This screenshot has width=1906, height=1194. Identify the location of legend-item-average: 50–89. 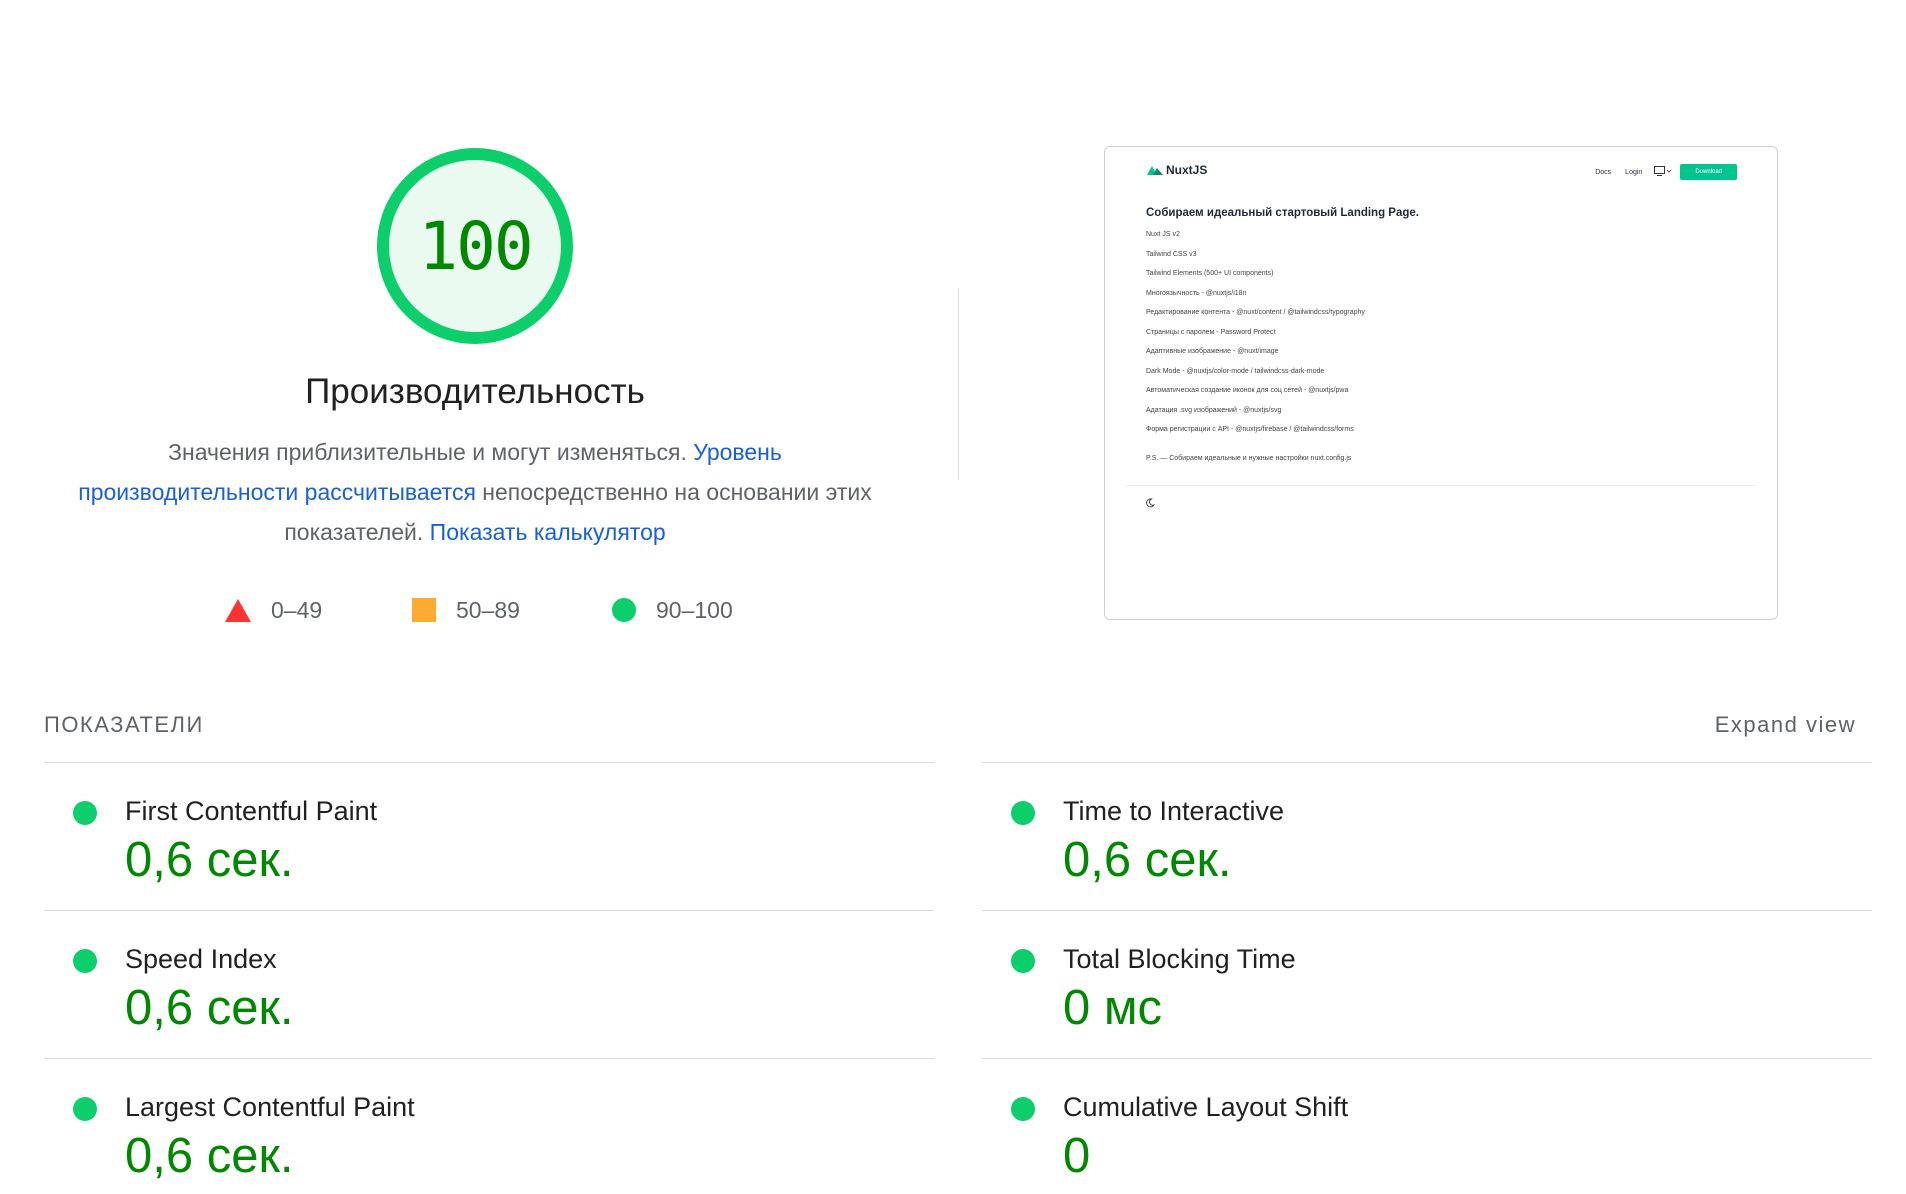
(466, 610).